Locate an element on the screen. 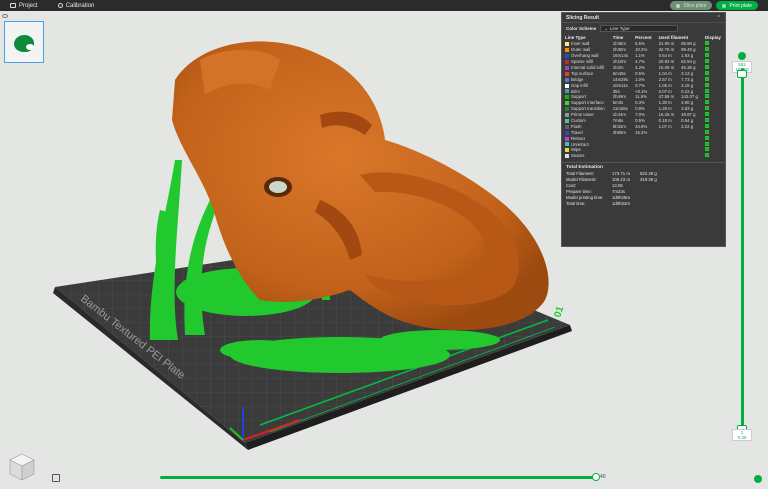  total-v2: 522.29 g is located at coordinates (648, 174).